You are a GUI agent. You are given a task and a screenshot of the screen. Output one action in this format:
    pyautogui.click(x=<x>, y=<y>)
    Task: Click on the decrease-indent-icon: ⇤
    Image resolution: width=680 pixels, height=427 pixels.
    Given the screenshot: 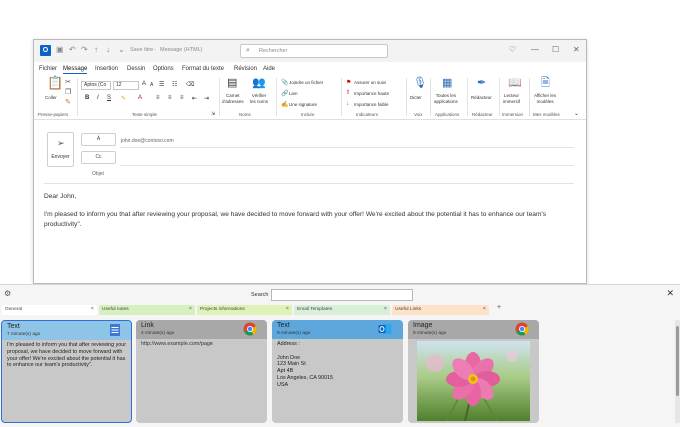 What is the action you would take?
    pyautogui.click(x=194, y=98)
    